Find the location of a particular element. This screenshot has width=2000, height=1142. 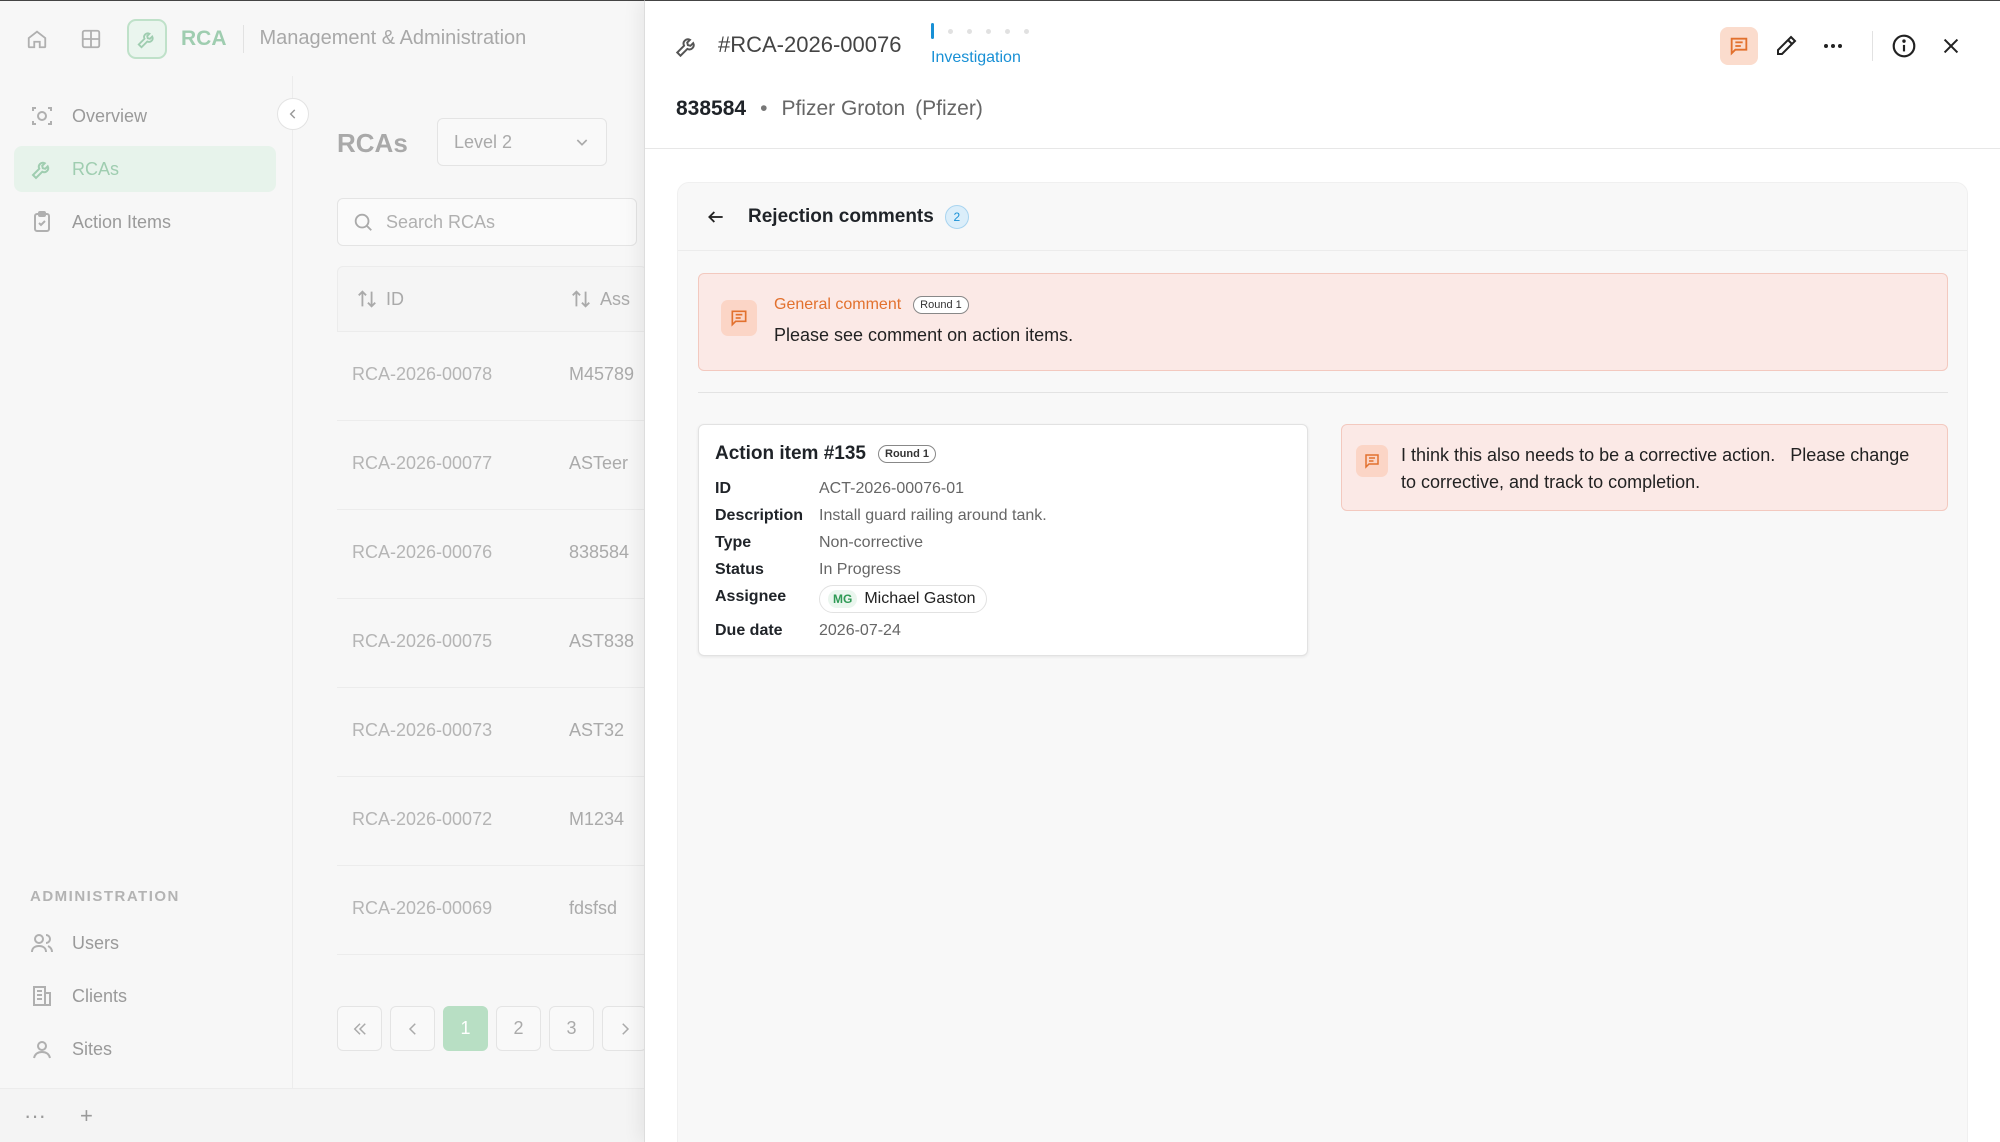

users-icon is located at coordinates (42, 943).